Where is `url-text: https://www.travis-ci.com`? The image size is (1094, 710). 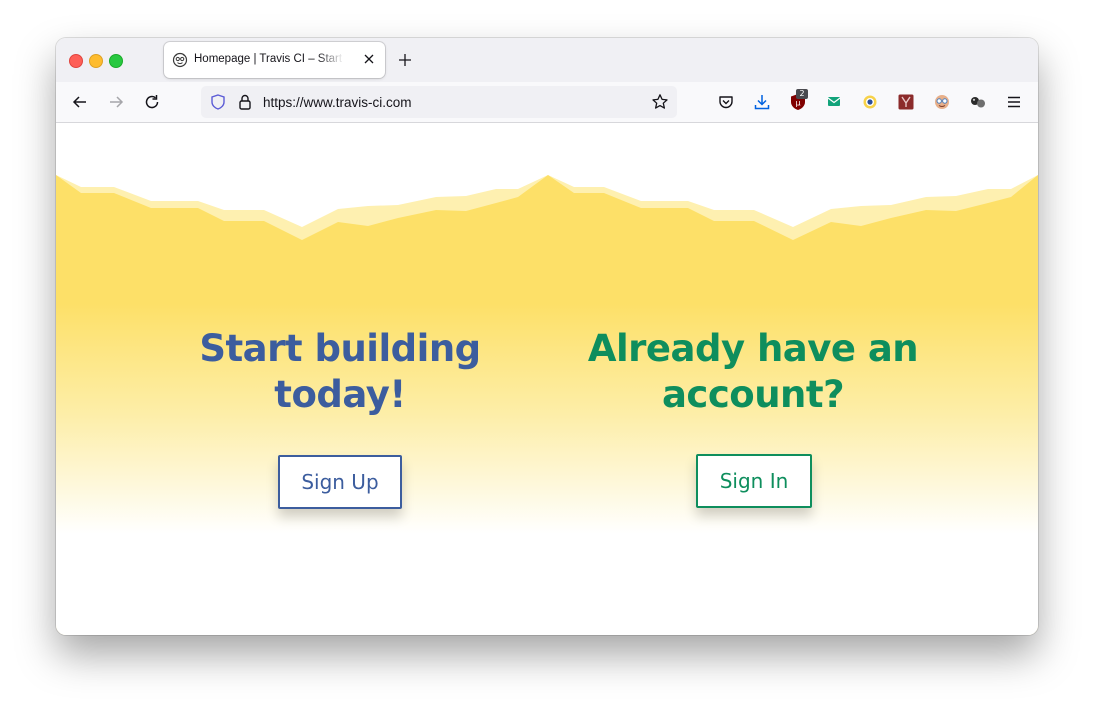 url-text: https://www.travis-ci.com is located at coordinates (337, 102).